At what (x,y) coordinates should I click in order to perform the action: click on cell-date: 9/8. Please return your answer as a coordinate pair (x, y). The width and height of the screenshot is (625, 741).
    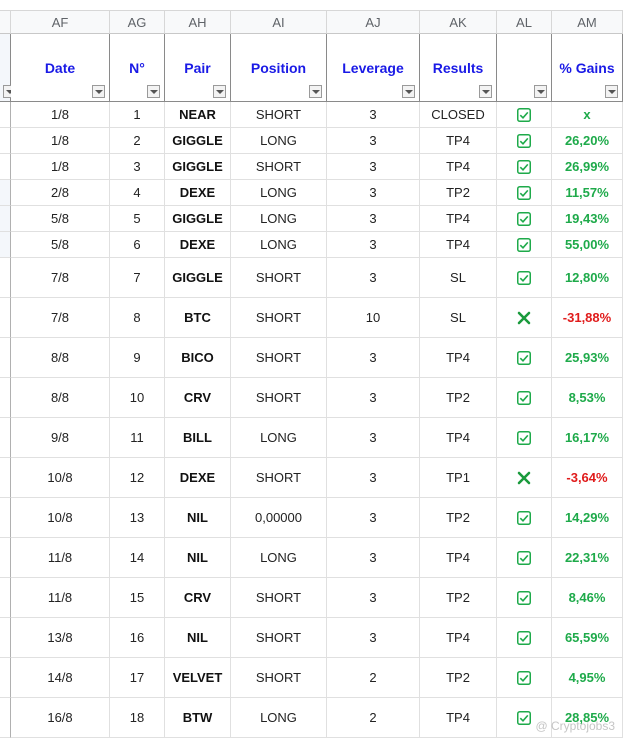
    Looking at the image, I should click on (60, 438).